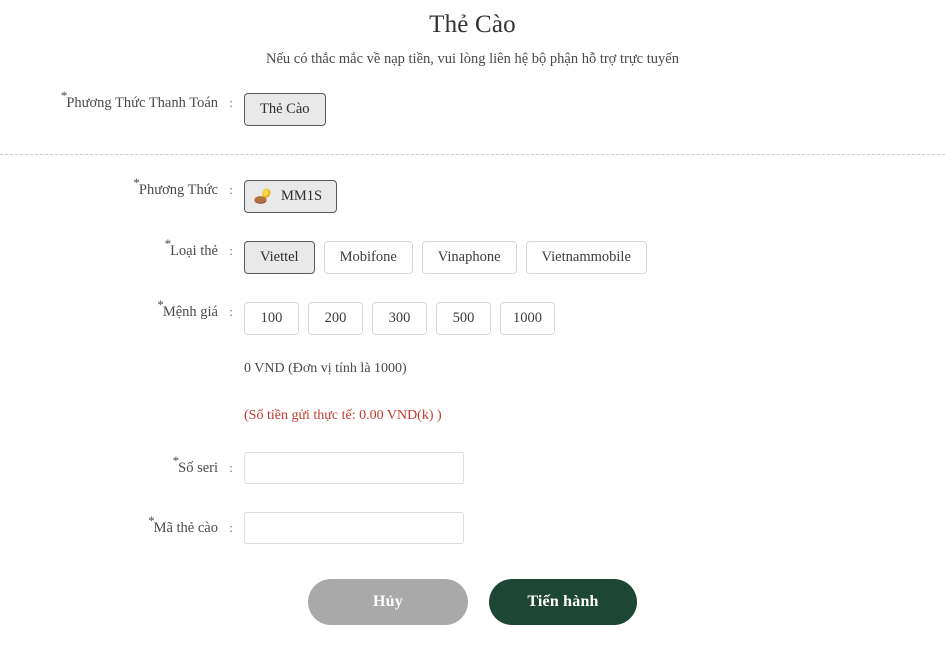 The image size is (945, 649). I want to click on label-denomination: *Mệnh giá, so click(109, 310).